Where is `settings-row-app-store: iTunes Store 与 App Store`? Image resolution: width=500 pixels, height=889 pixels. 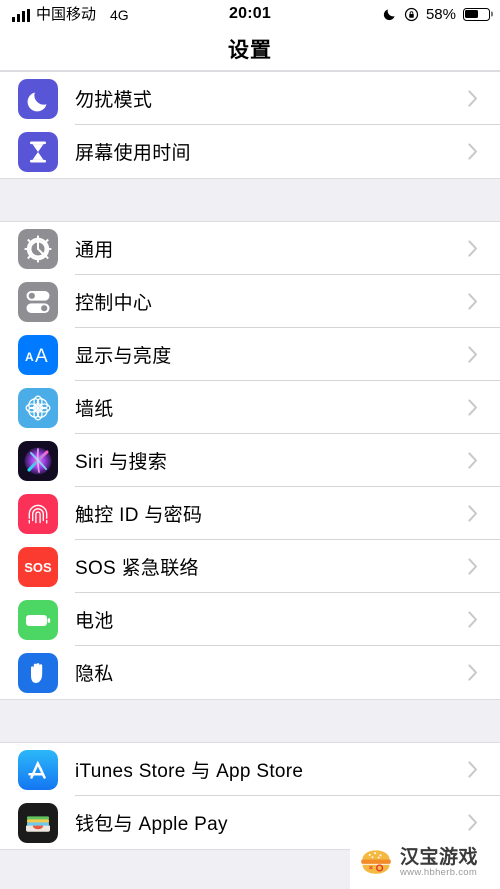
settings-row-app-store: iTunes Store 与 App Store is located at coordinates (250, 769).